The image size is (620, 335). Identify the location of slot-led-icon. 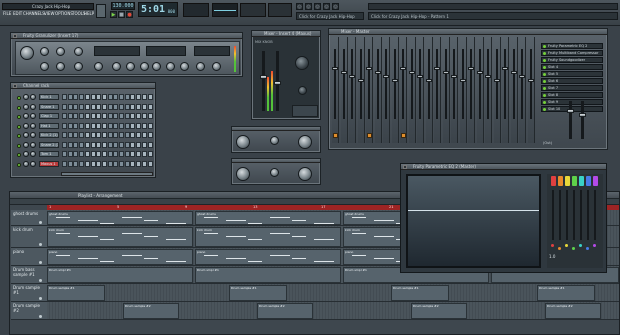
(544, 109).